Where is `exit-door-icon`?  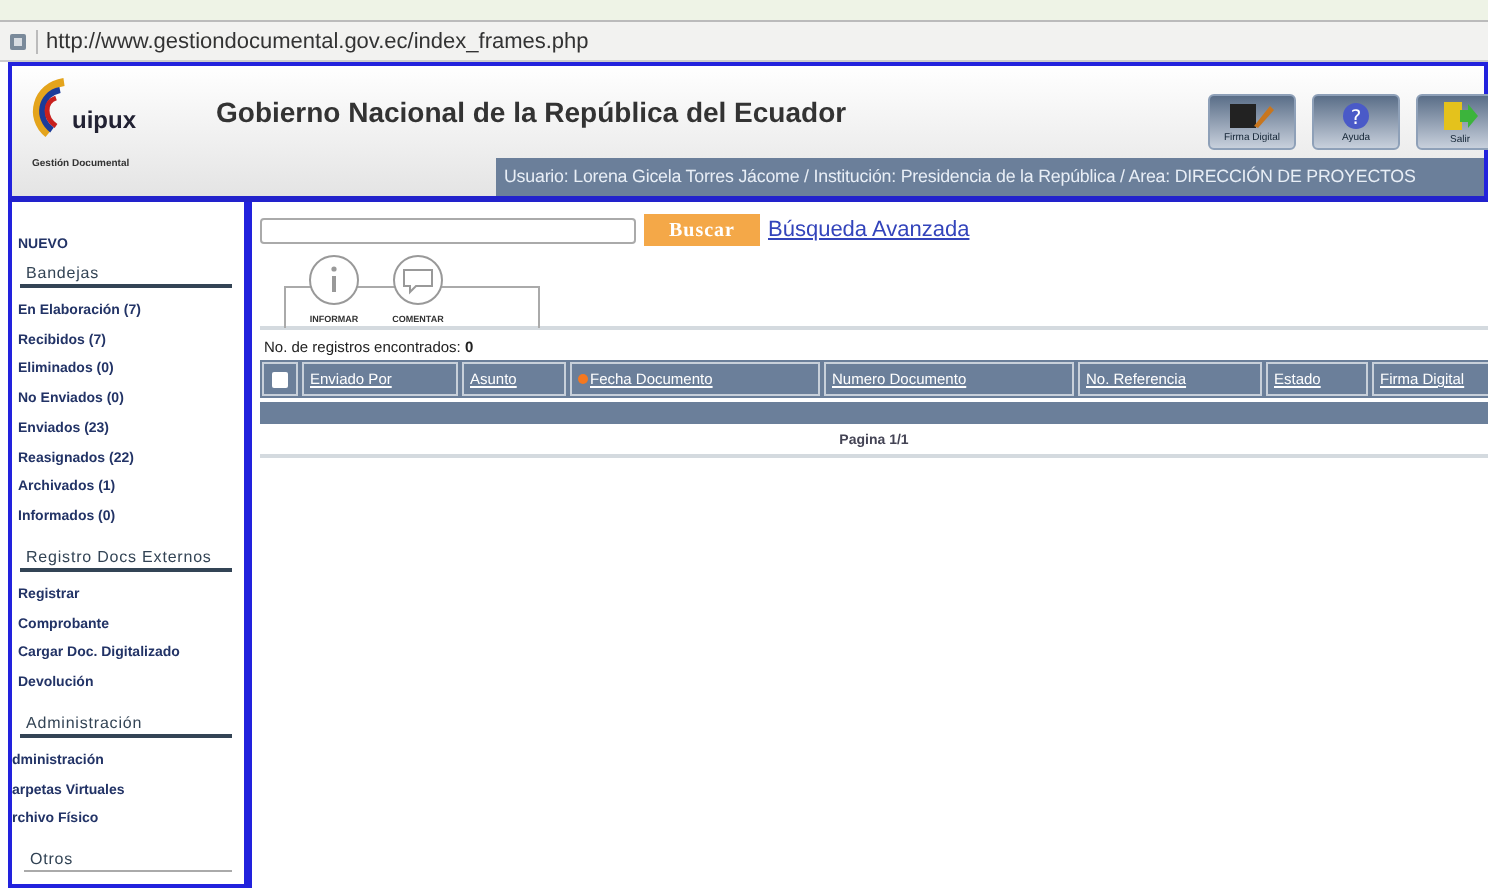 exit-door-icon is located at coordinates (1460, 115).